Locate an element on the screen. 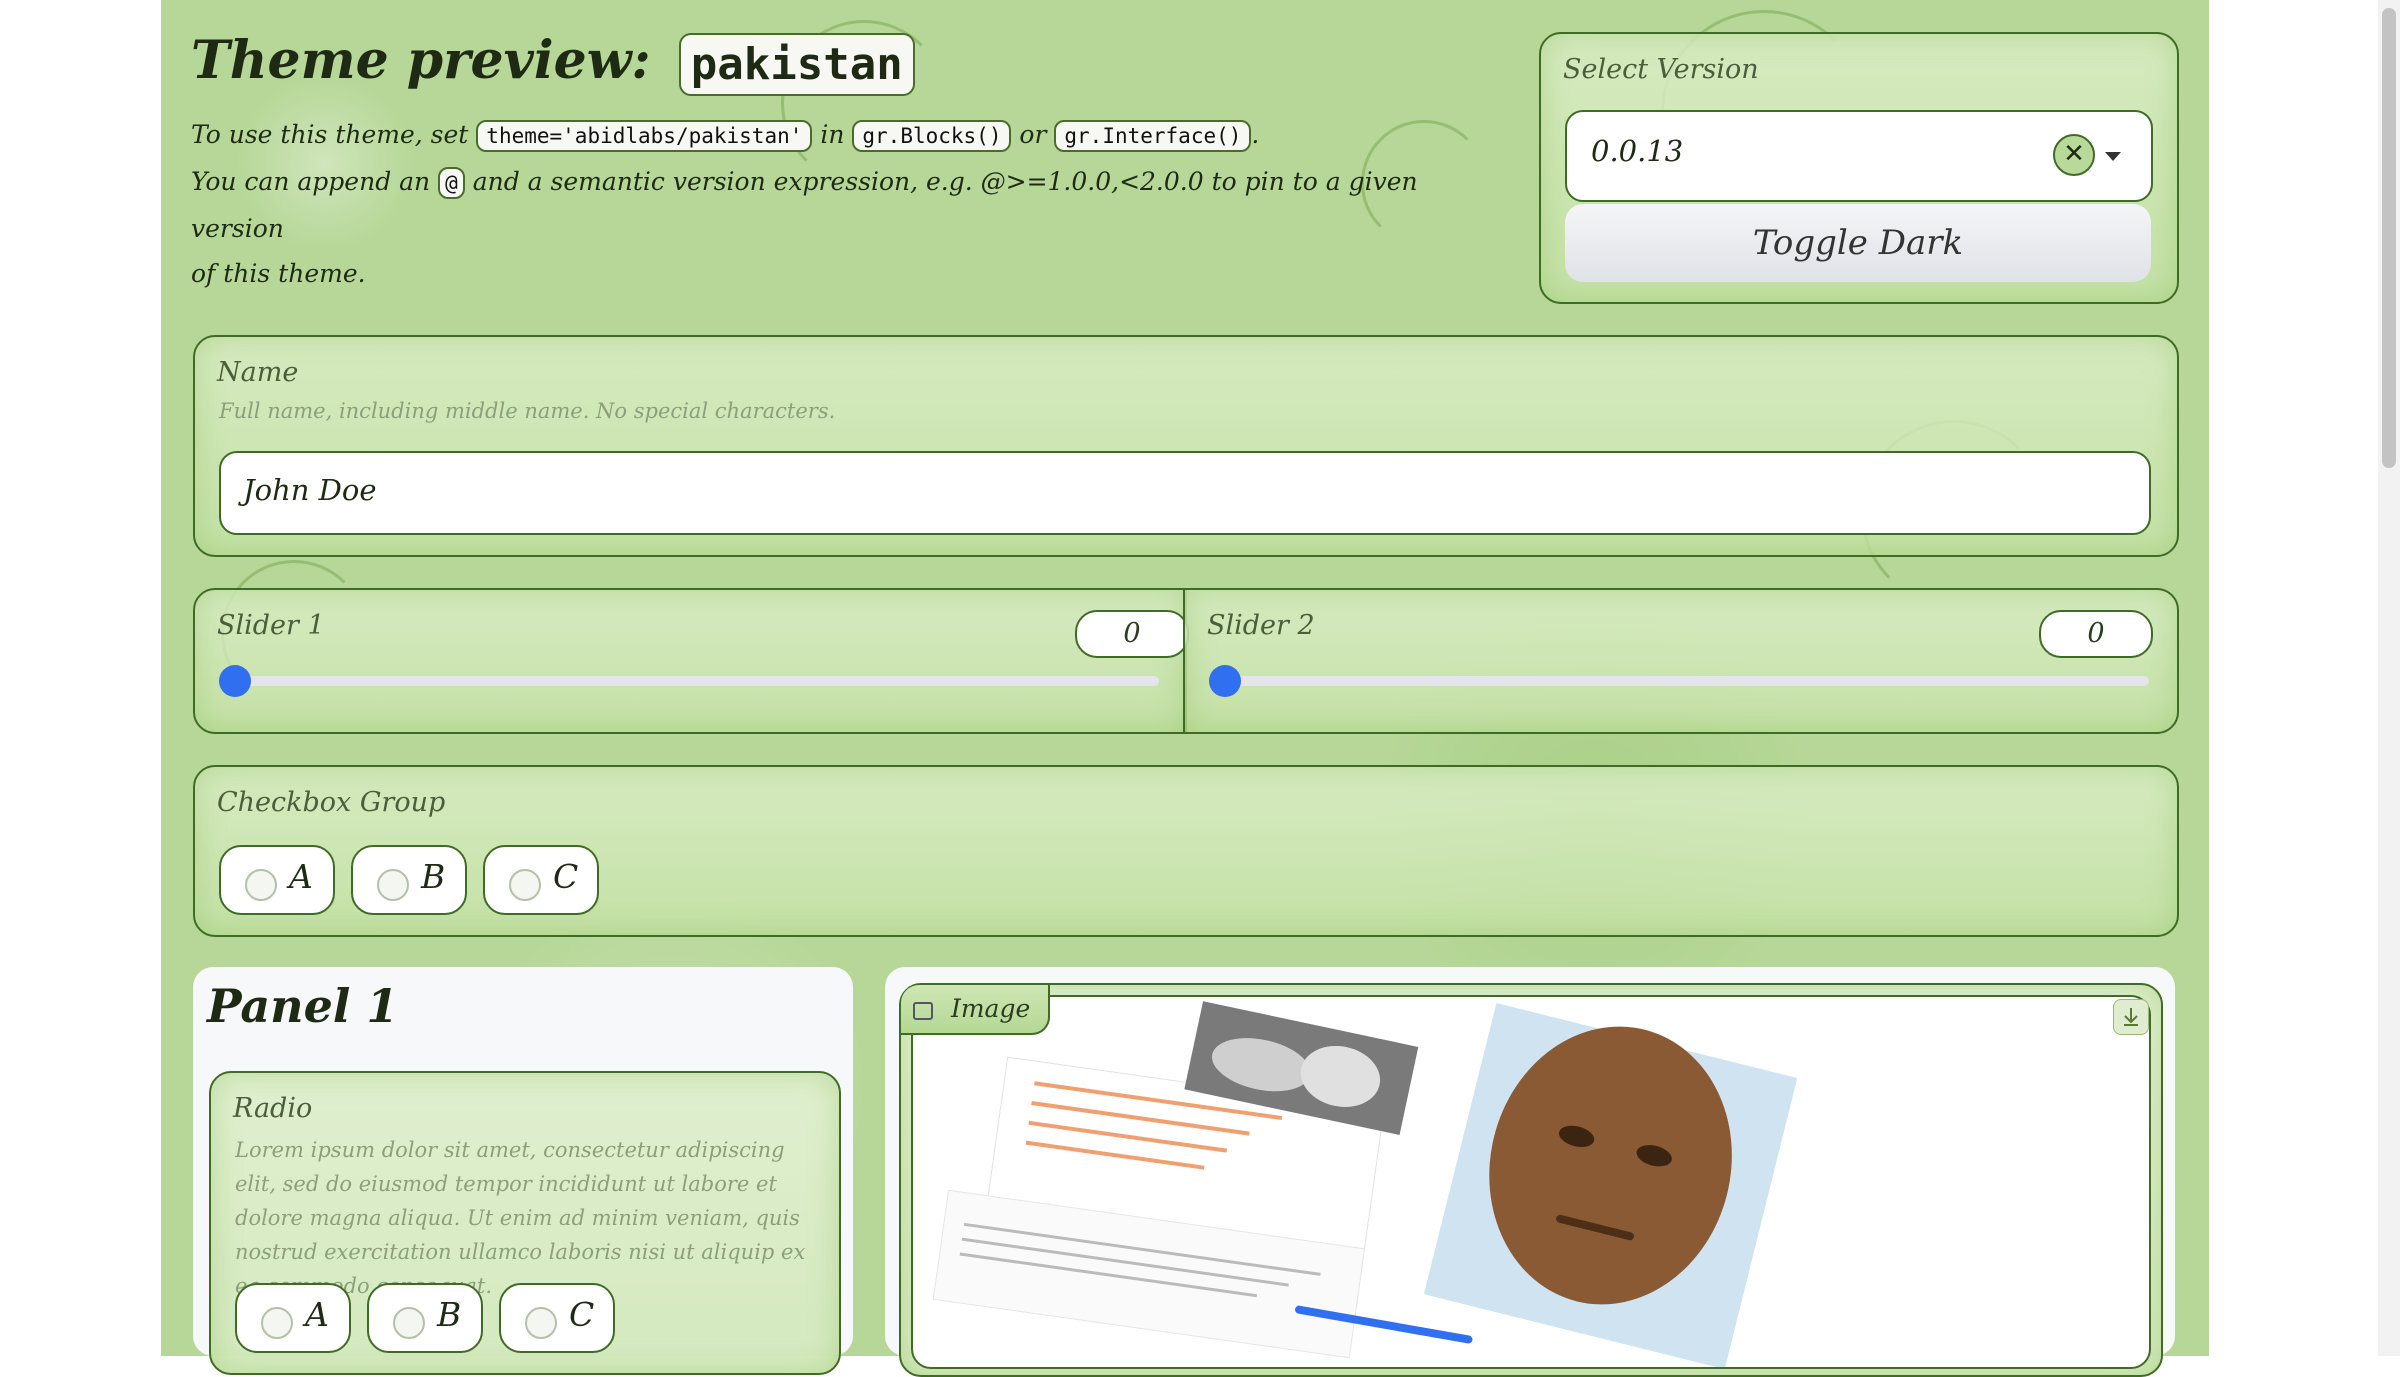 The height and width of the screenshot is (1377, 2400). desc-text: To use this theme, set is located at coordinates (330, 134).